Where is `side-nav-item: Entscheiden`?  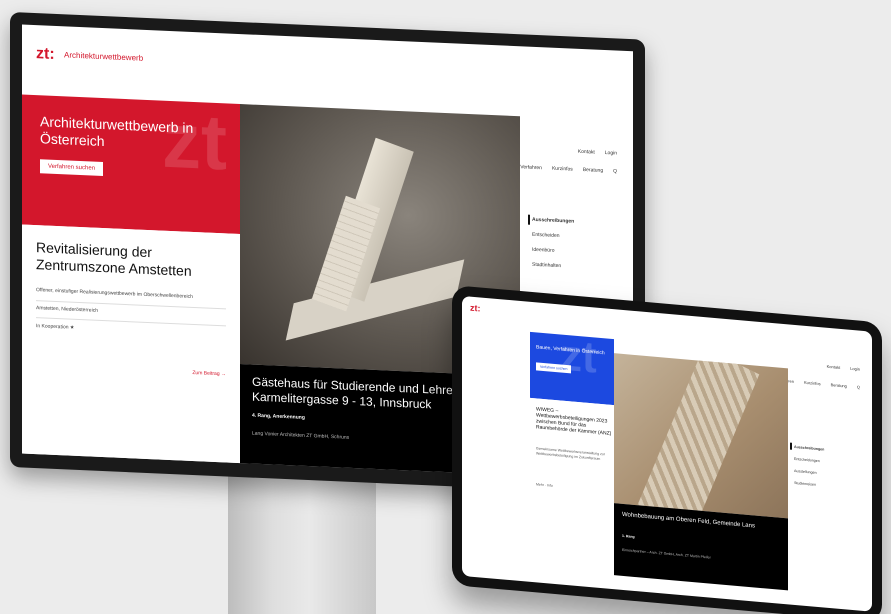 side-nav-item: Entscheiden is located at coordinates (553, 236).